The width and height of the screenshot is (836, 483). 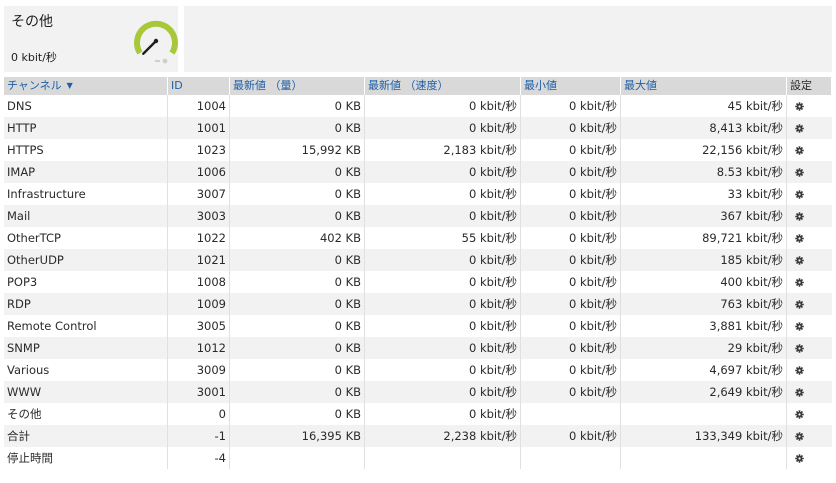 I want to click on last-volume-cell: 16,395 KB, so click(x=297, y=436).